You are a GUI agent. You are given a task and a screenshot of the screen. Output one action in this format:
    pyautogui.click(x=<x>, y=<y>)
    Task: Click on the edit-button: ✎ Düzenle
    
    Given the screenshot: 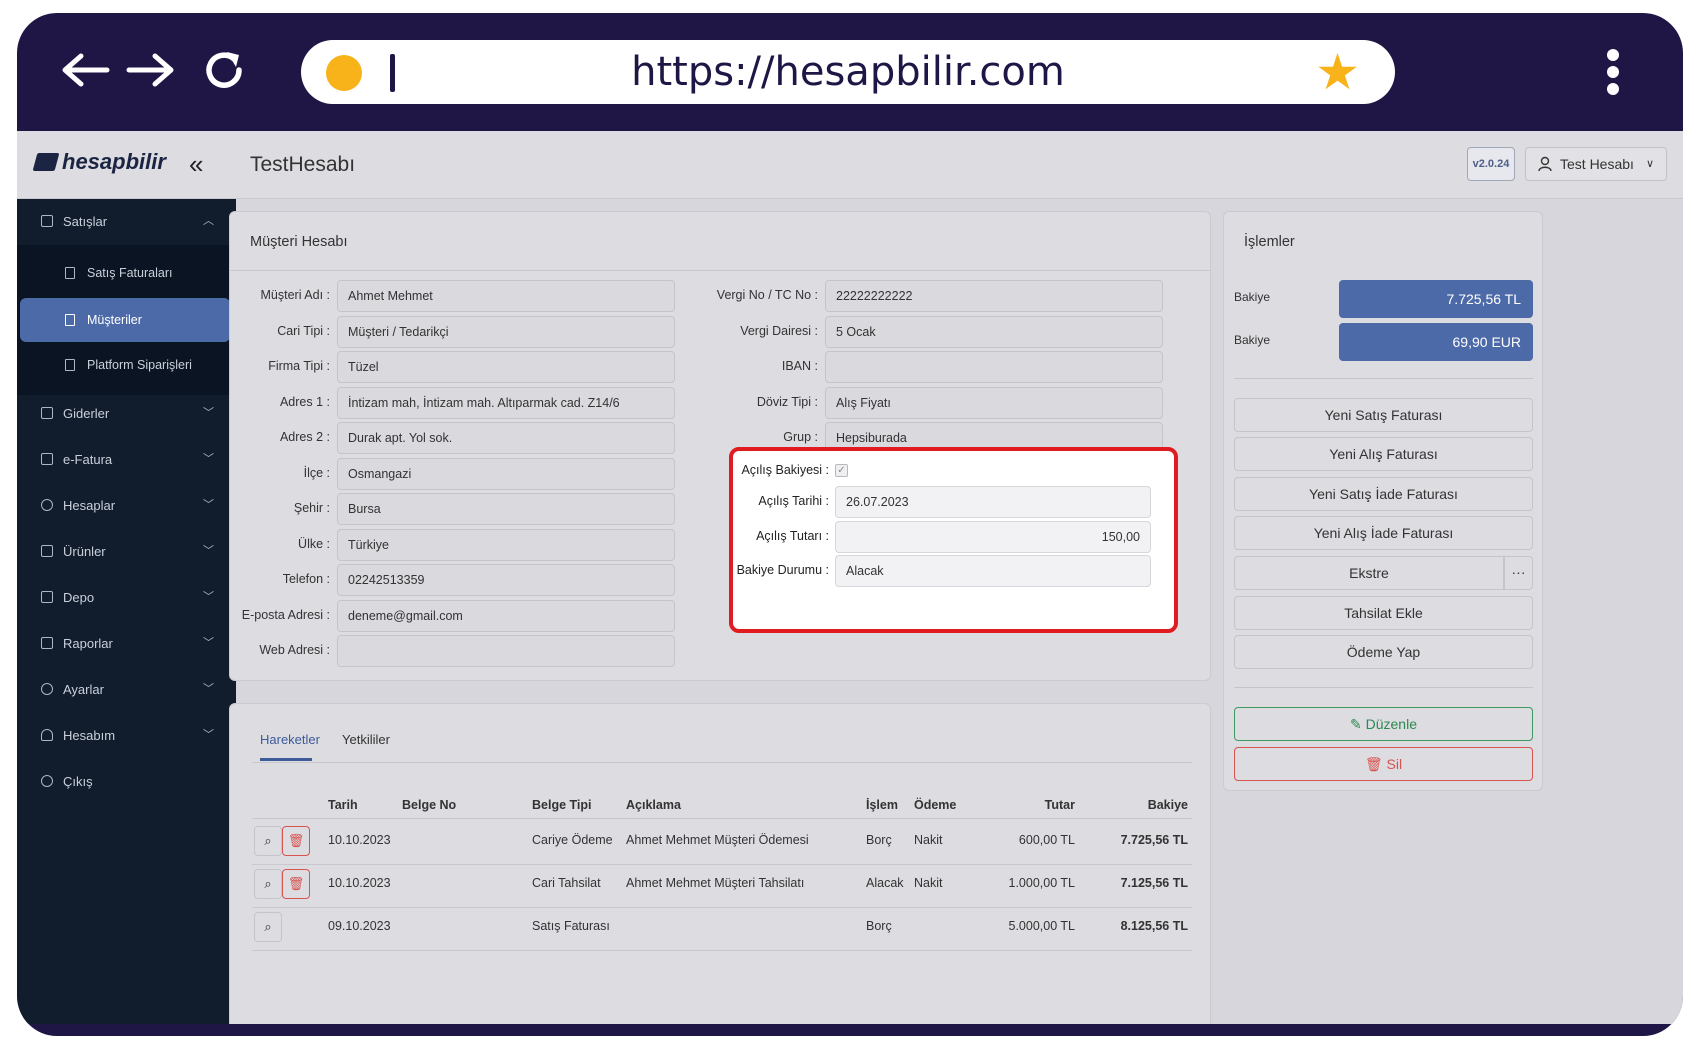 What is the action you would take?
    pyautogui.click(x=1383, y=724)
    